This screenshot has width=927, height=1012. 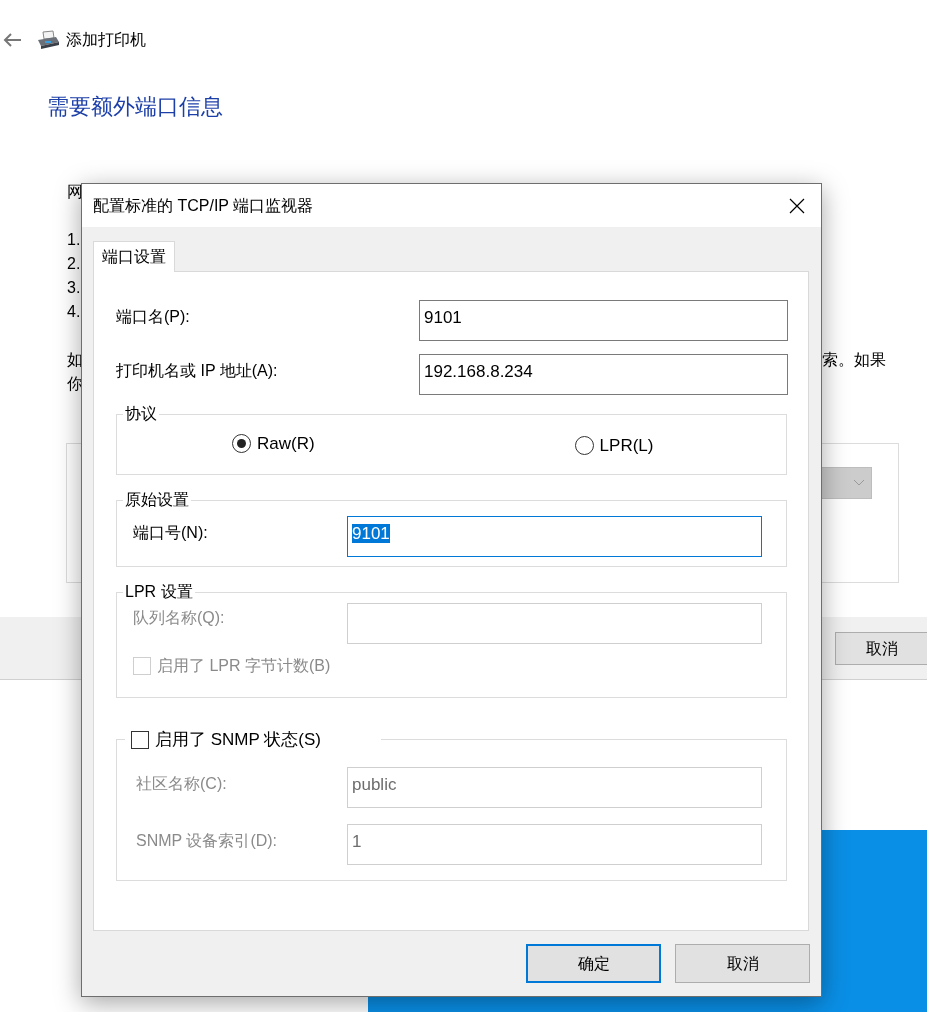 I want to click on text-fragment: 1., so click(x=74, y=240).